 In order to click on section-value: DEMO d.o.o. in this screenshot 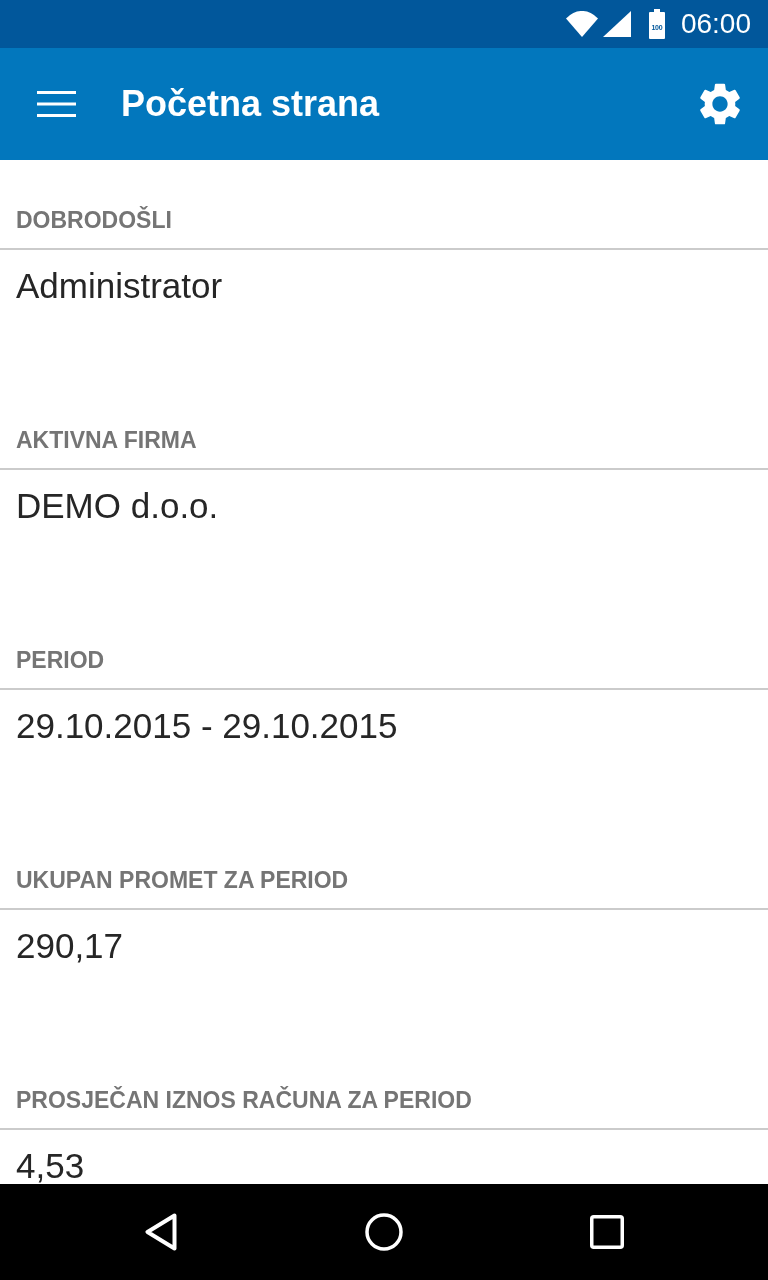, I will do `click(117, 506)`.